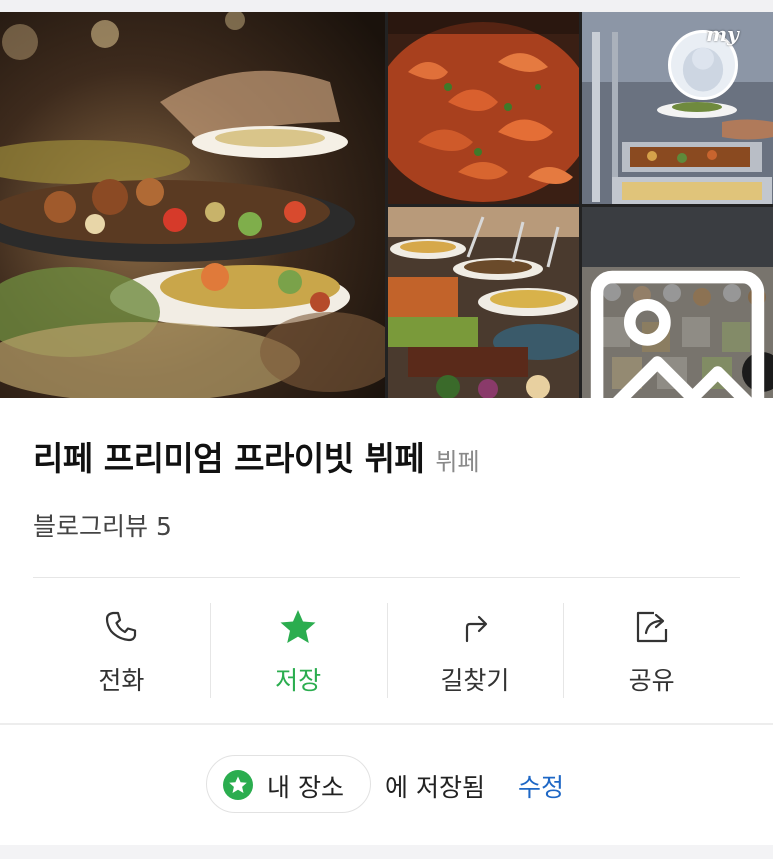 Image resolution: width=773 pixels, height=859 pixels. I want to click on action-bar: 전화 저장 길찾기 공유, so click(386, 650).